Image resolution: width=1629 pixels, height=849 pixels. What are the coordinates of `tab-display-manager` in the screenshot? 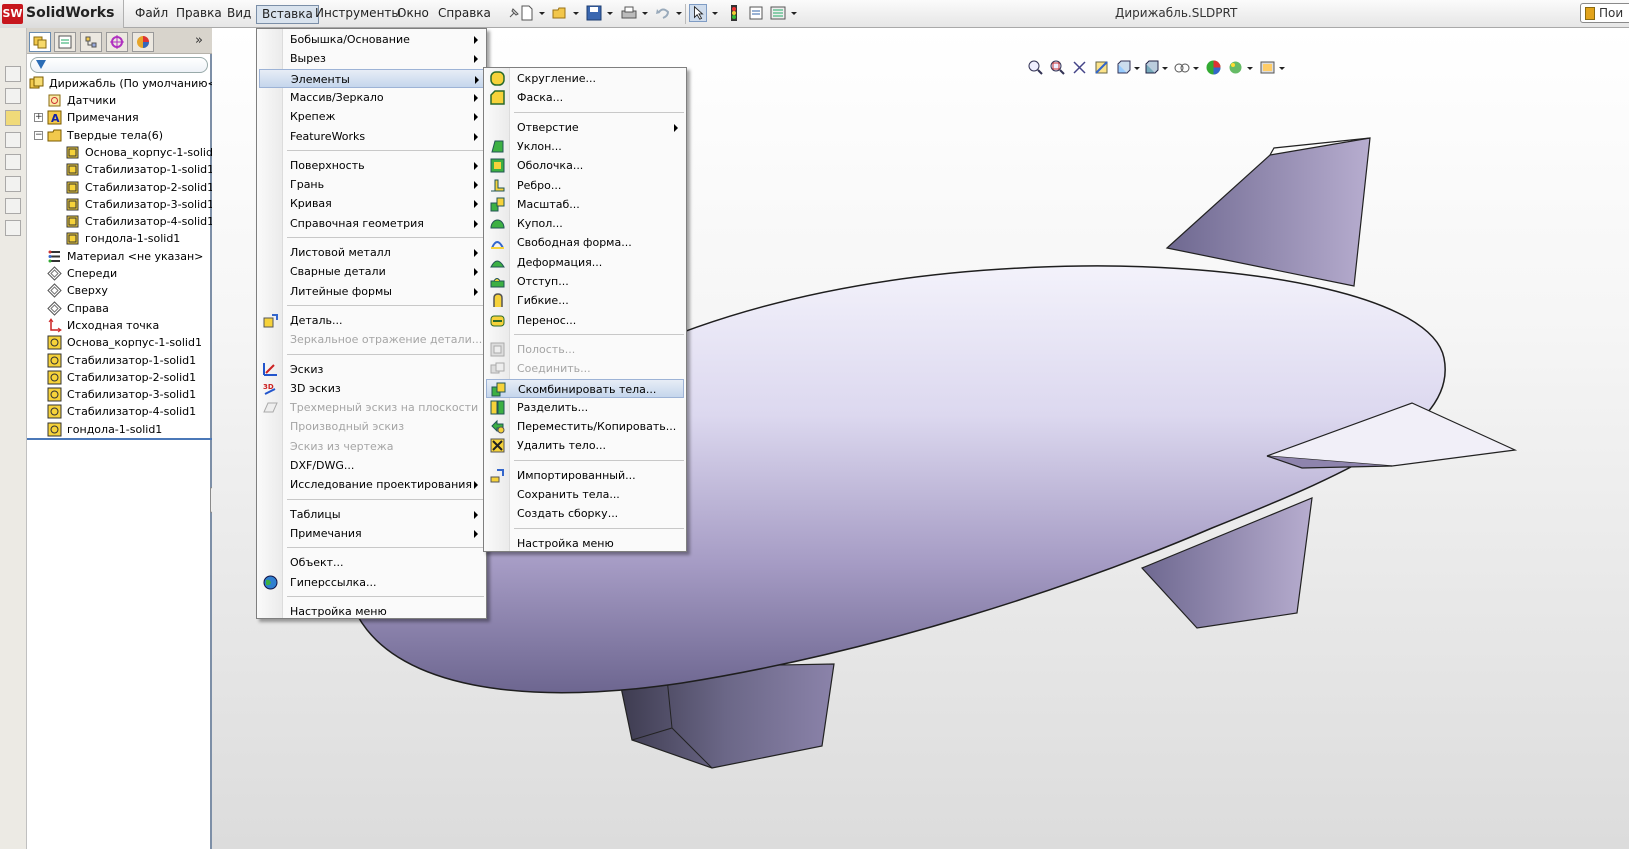 It's located at (143, 42).